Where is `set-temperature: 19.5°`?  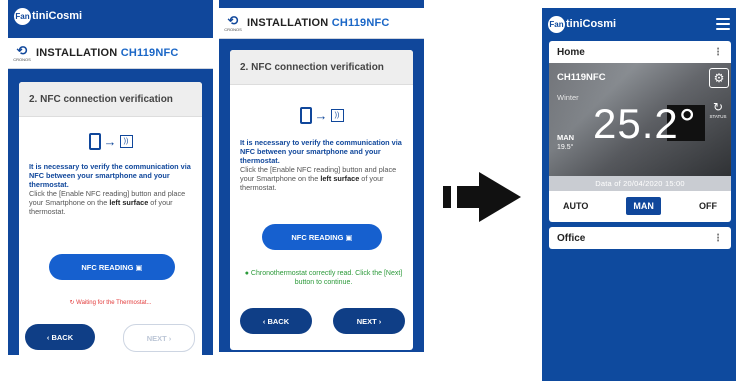 set-temperature: 19.5° is located at coordinates (565, 147).